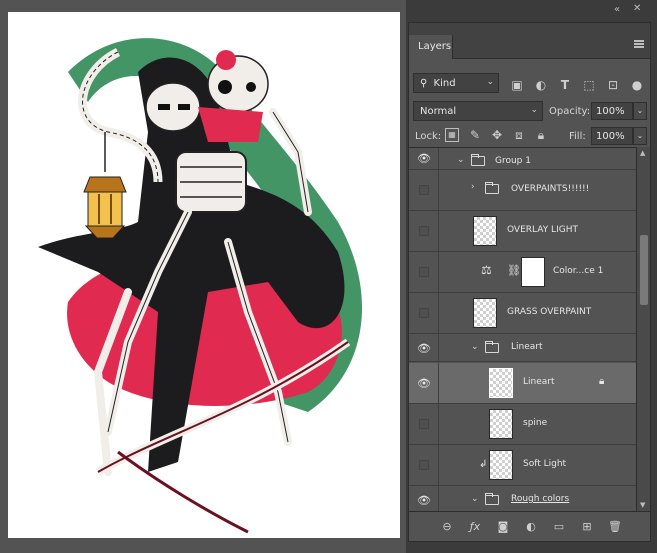 The height and width of the screenshot is (553, 657). I want to click on layers-panel-footer: ⊖ ƒx ◙ ◐ ▭ ⊞ 🗑︎, so click(529, 526).